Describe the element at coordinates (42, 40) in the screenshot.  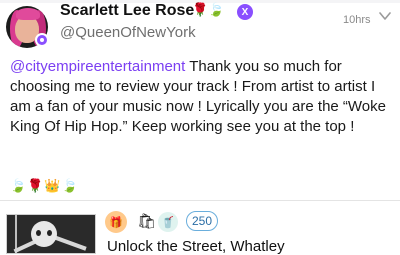
I see `avatar-status-icon` at that location.